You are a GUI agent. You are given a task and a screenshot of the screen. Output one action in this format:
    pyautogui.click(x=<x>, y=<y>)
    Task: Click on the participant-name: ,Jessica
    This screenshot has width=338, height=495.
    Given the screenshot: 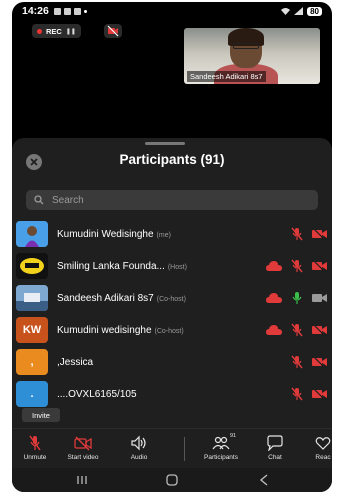 What is the action you would take?
    pyautogui.click(x=75, y=362)
    